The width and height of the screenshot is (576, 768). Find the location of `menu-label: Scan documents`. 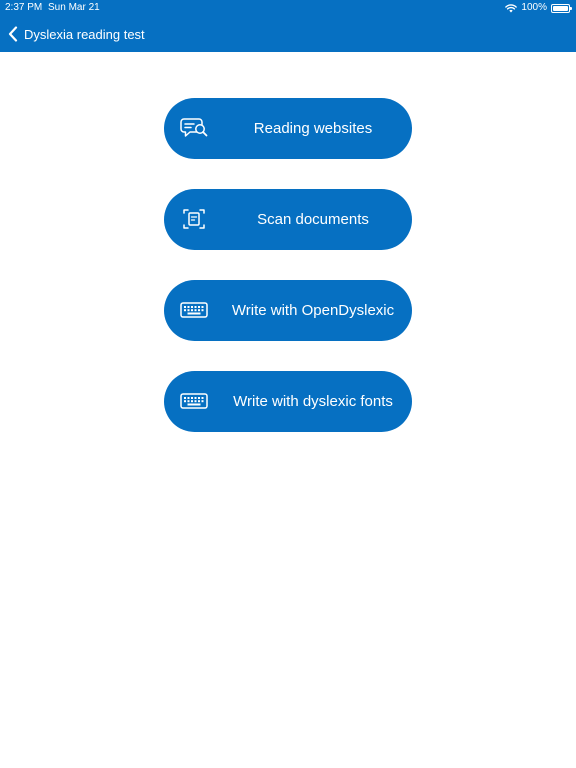

menu-label: Scan documents is located at coordinates (313, 219).